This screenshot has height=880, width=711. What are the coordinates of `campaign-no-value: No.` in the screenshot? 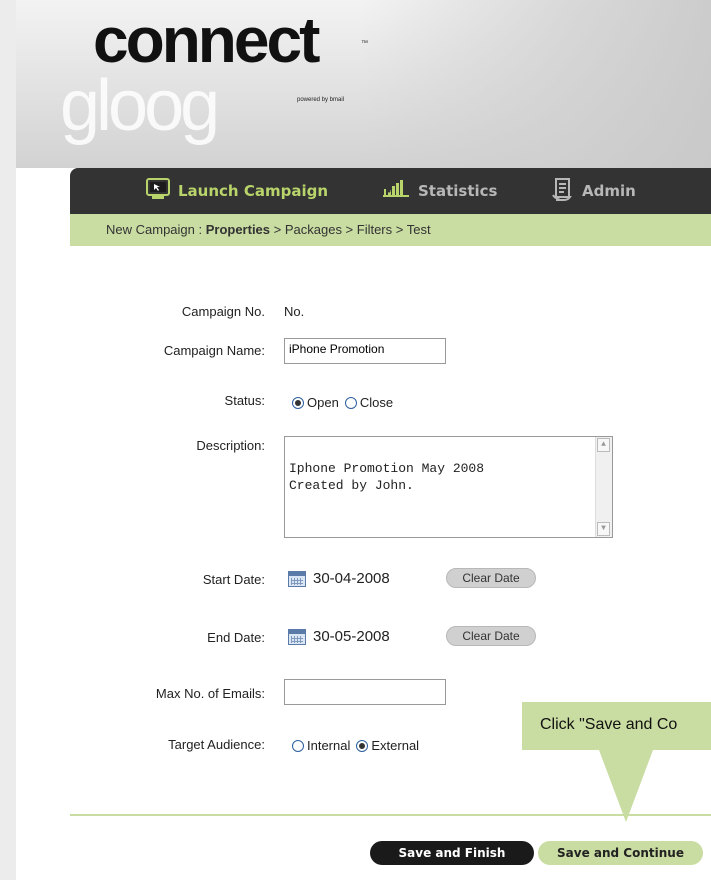 It's located at (294, 311).